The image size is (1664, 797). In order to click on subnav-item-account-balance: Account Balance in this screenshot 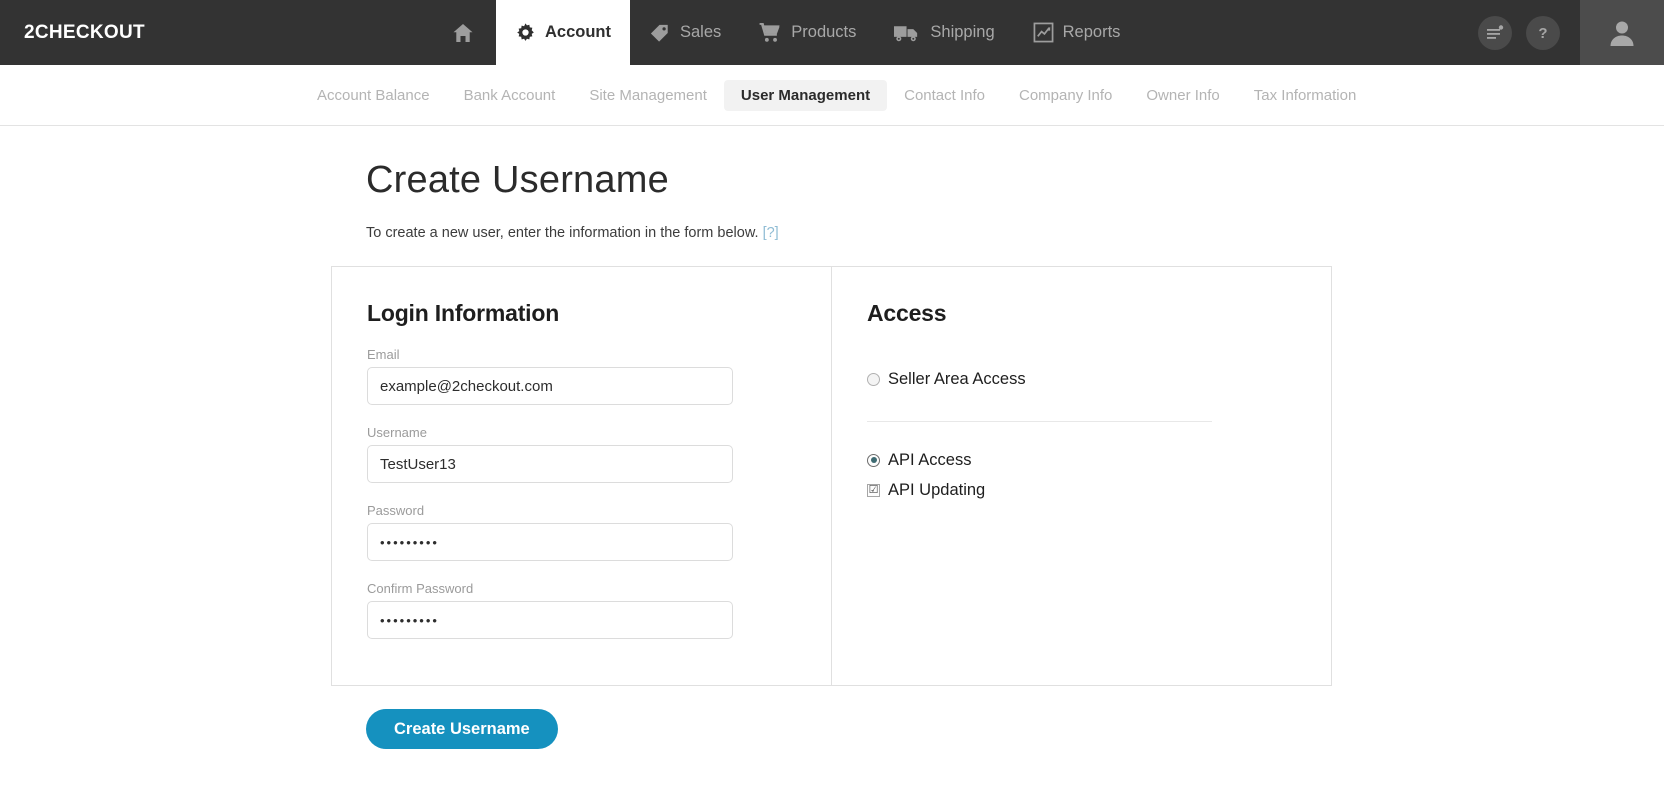, I will do `click(373, 95)`.